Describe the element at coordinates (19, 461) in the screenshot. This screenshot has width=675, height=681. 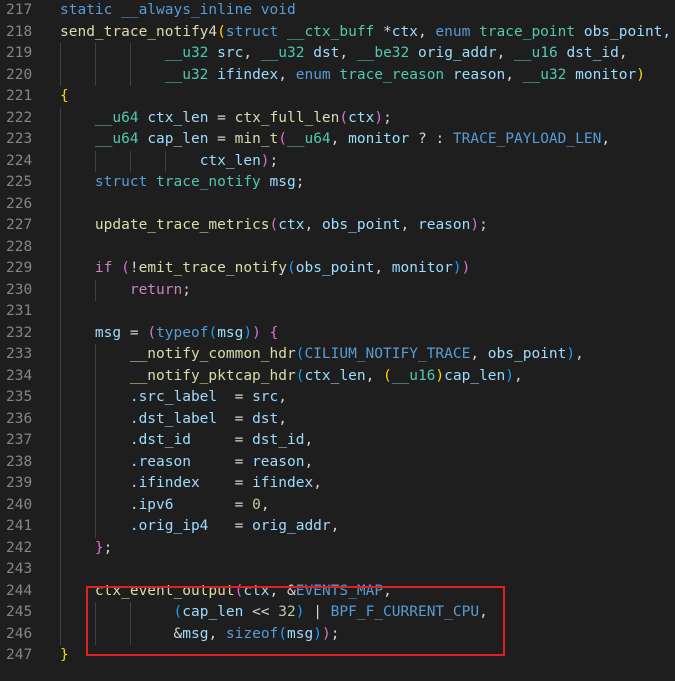
I see `line-number: 238` at that location.